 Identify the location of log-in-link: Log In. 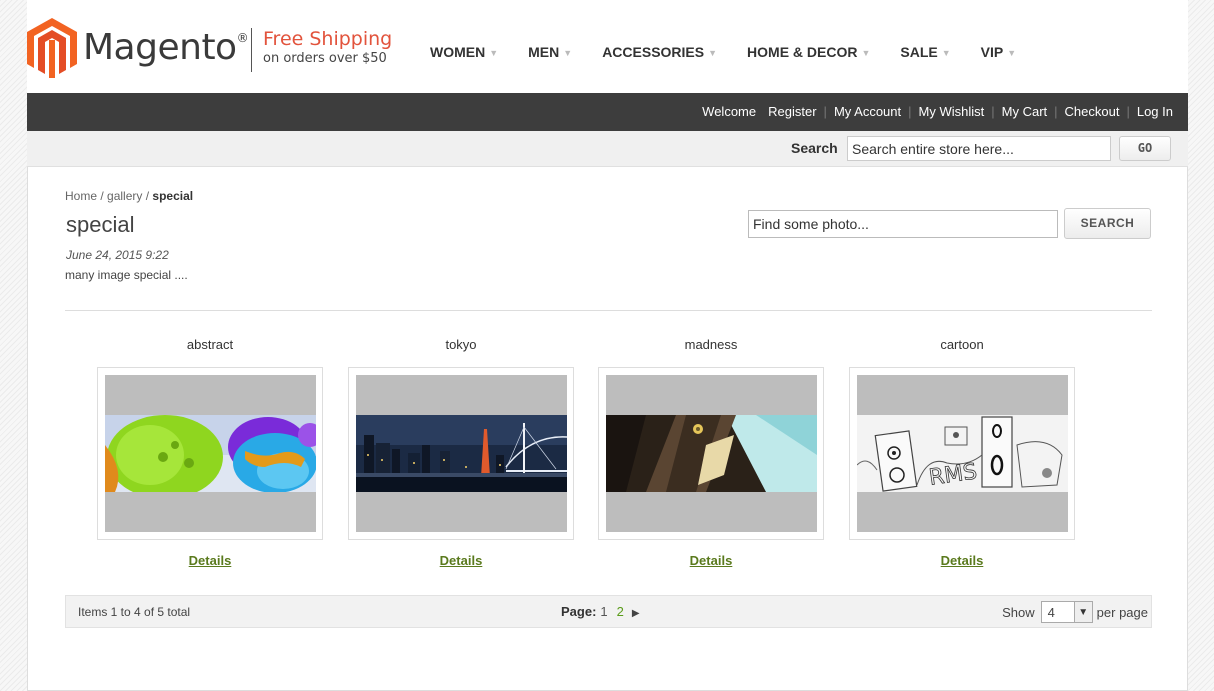
(1155, 111).